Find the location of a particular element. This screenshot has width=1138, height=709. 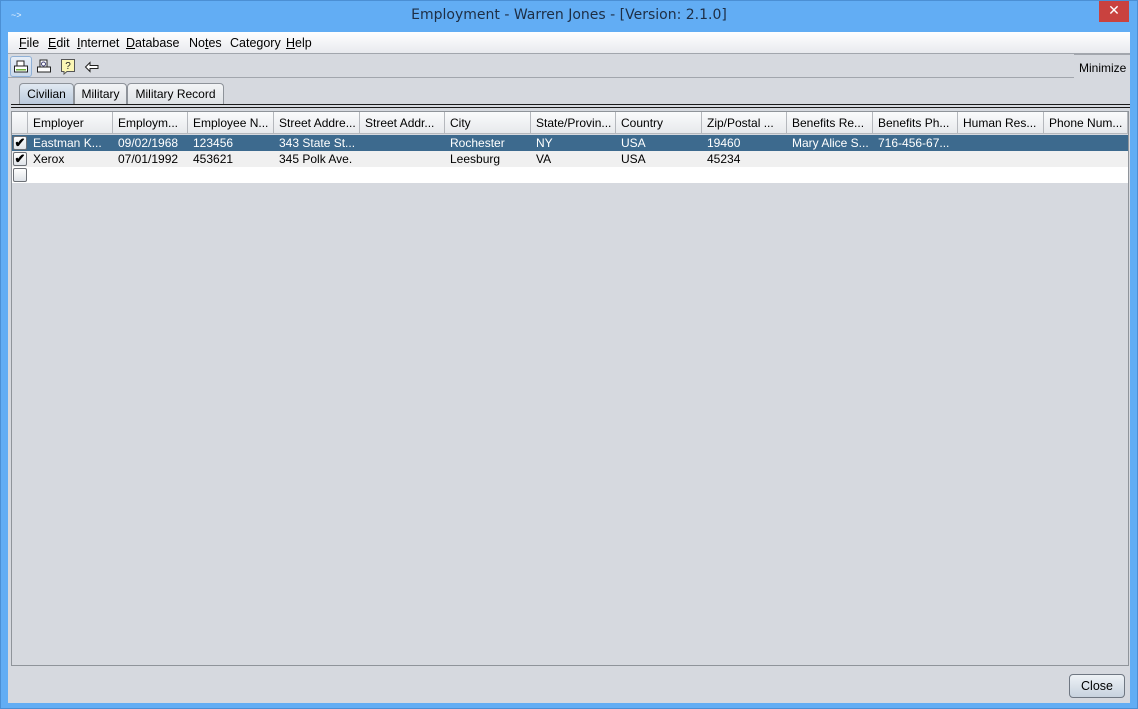

menu-file: File is located at coordinates (29, 43).